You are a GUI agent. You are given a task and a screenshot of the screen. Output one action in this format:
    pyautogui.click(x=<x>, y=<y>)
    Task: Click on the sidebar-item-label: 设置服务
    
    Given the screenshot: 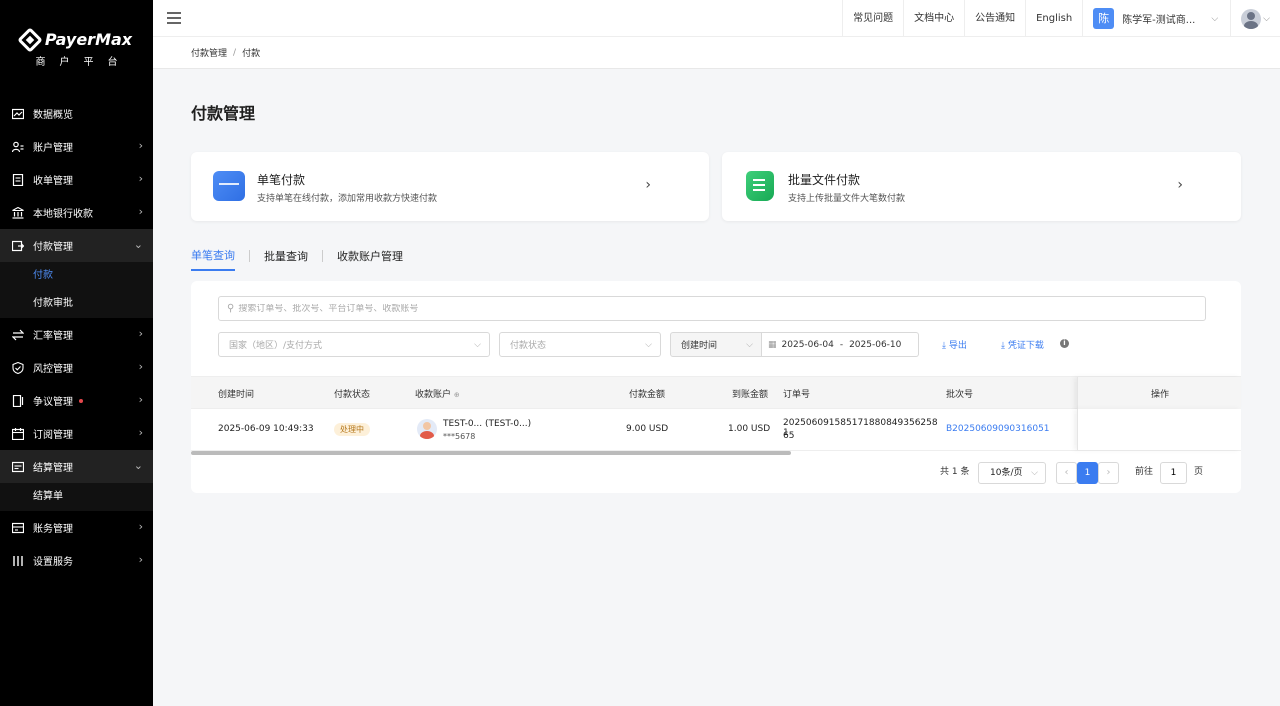 What is the action you would take?
    pyautogui.click(x=53, y=562)
    